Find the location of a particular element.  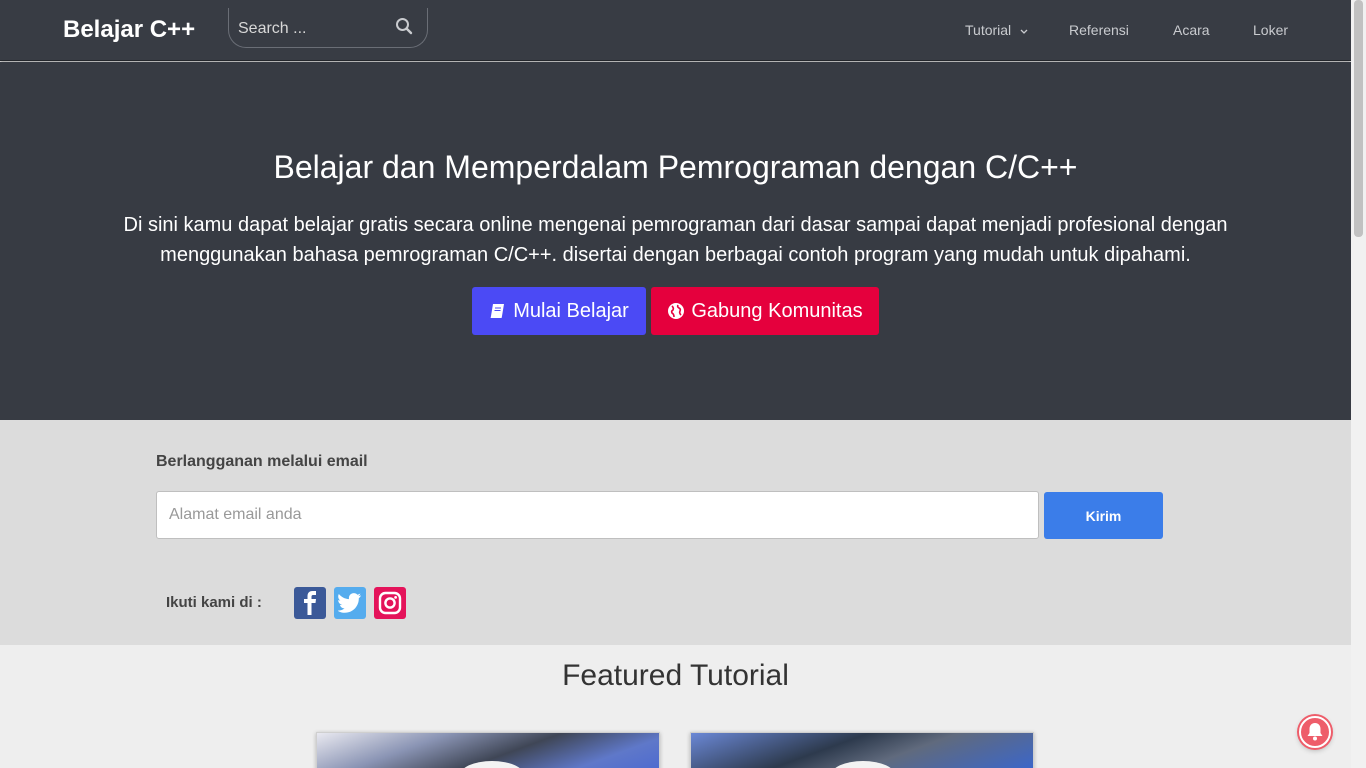

globe-icon is located at coordinates (676, 311).